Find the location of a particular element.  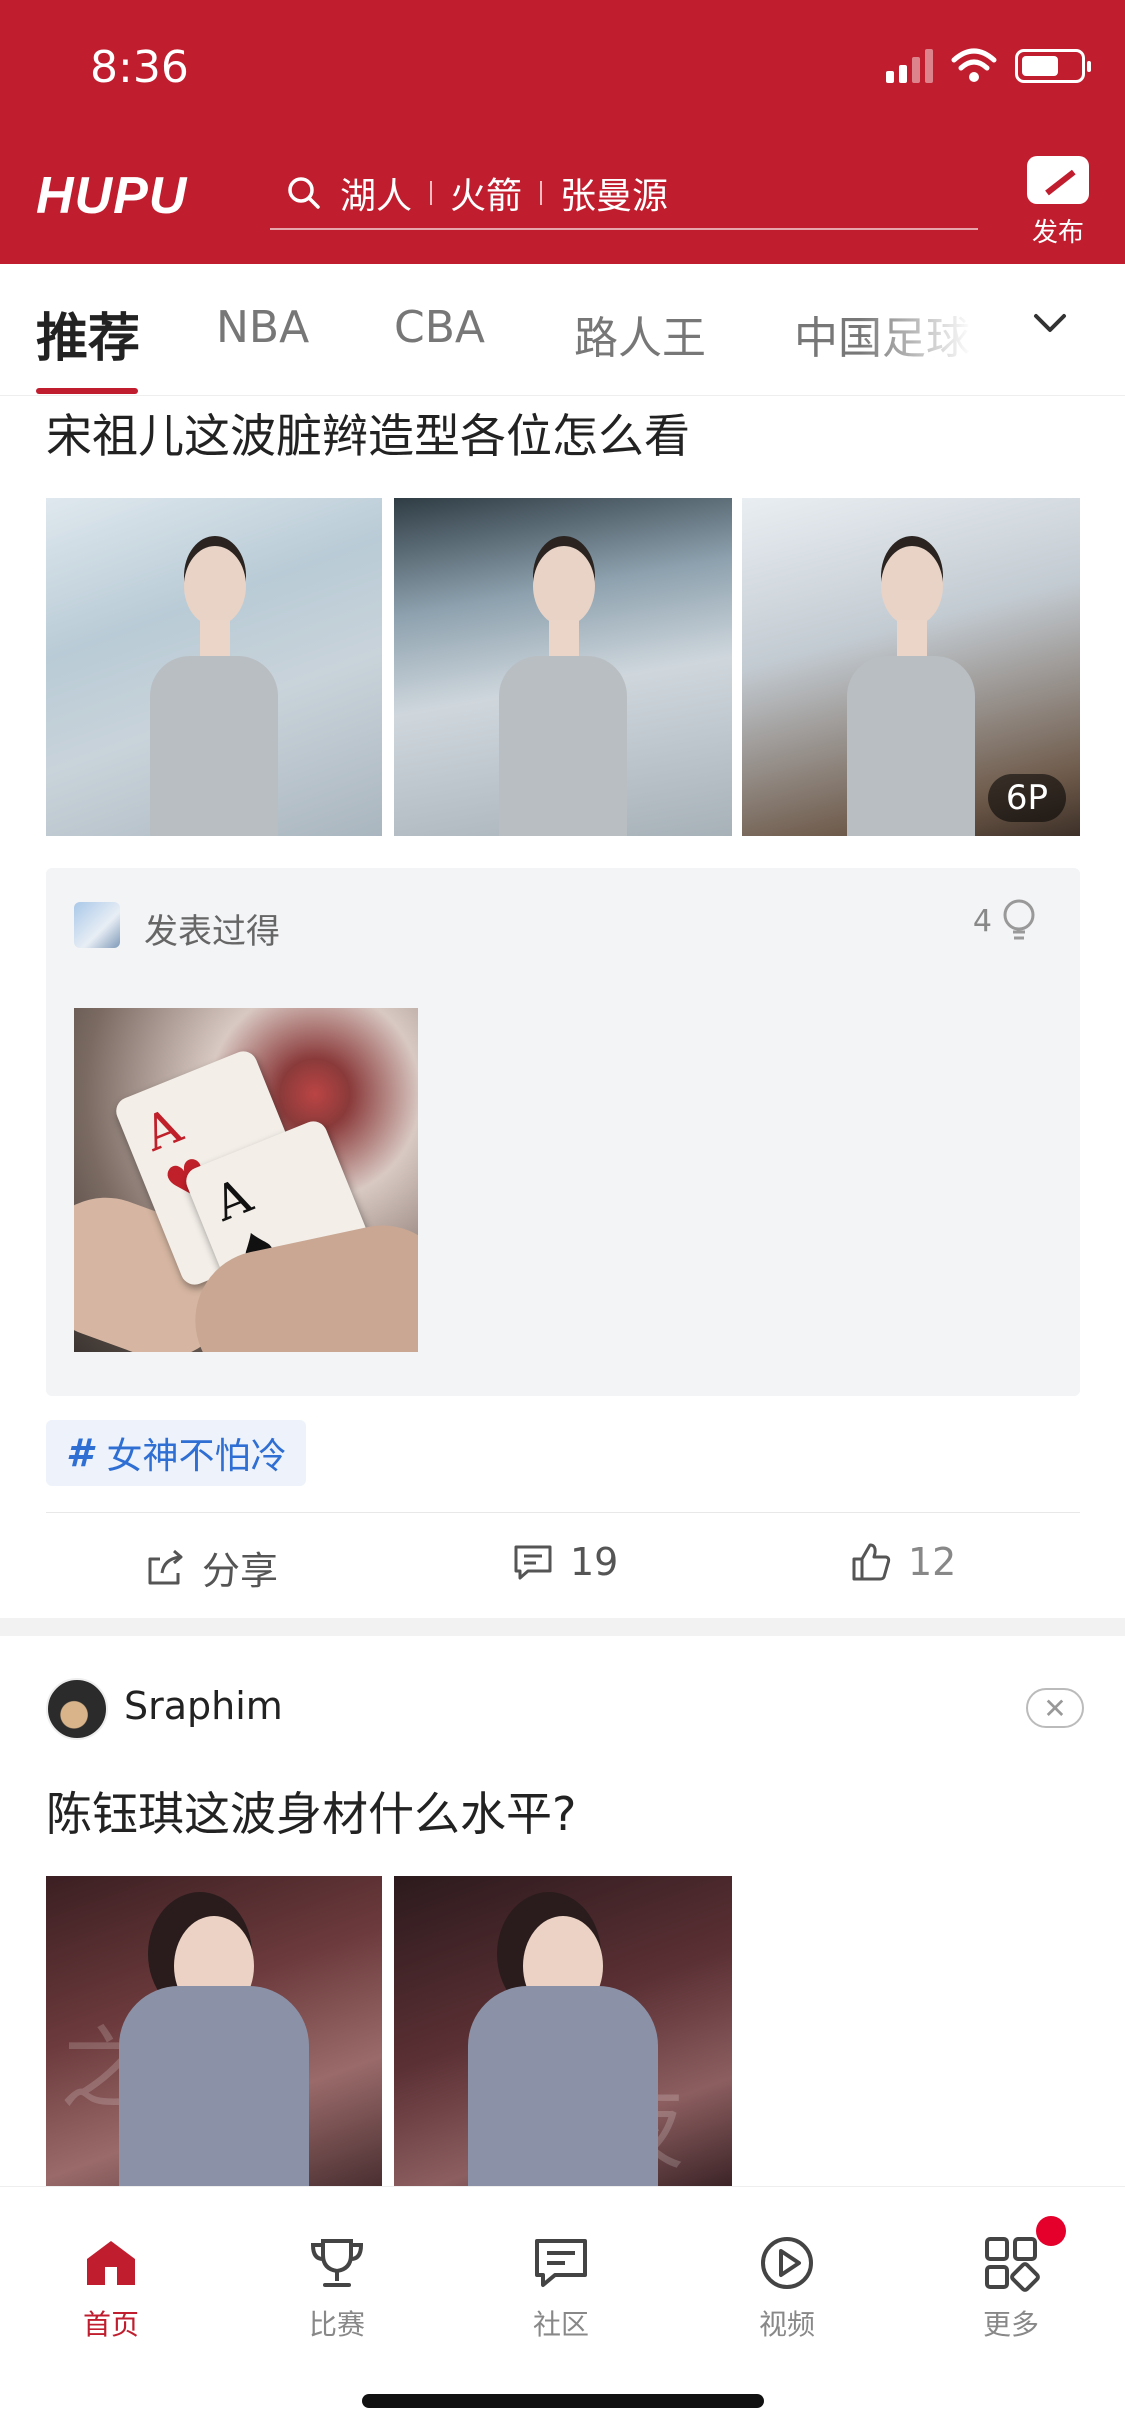

divider is located at coordinates (563, 1512).